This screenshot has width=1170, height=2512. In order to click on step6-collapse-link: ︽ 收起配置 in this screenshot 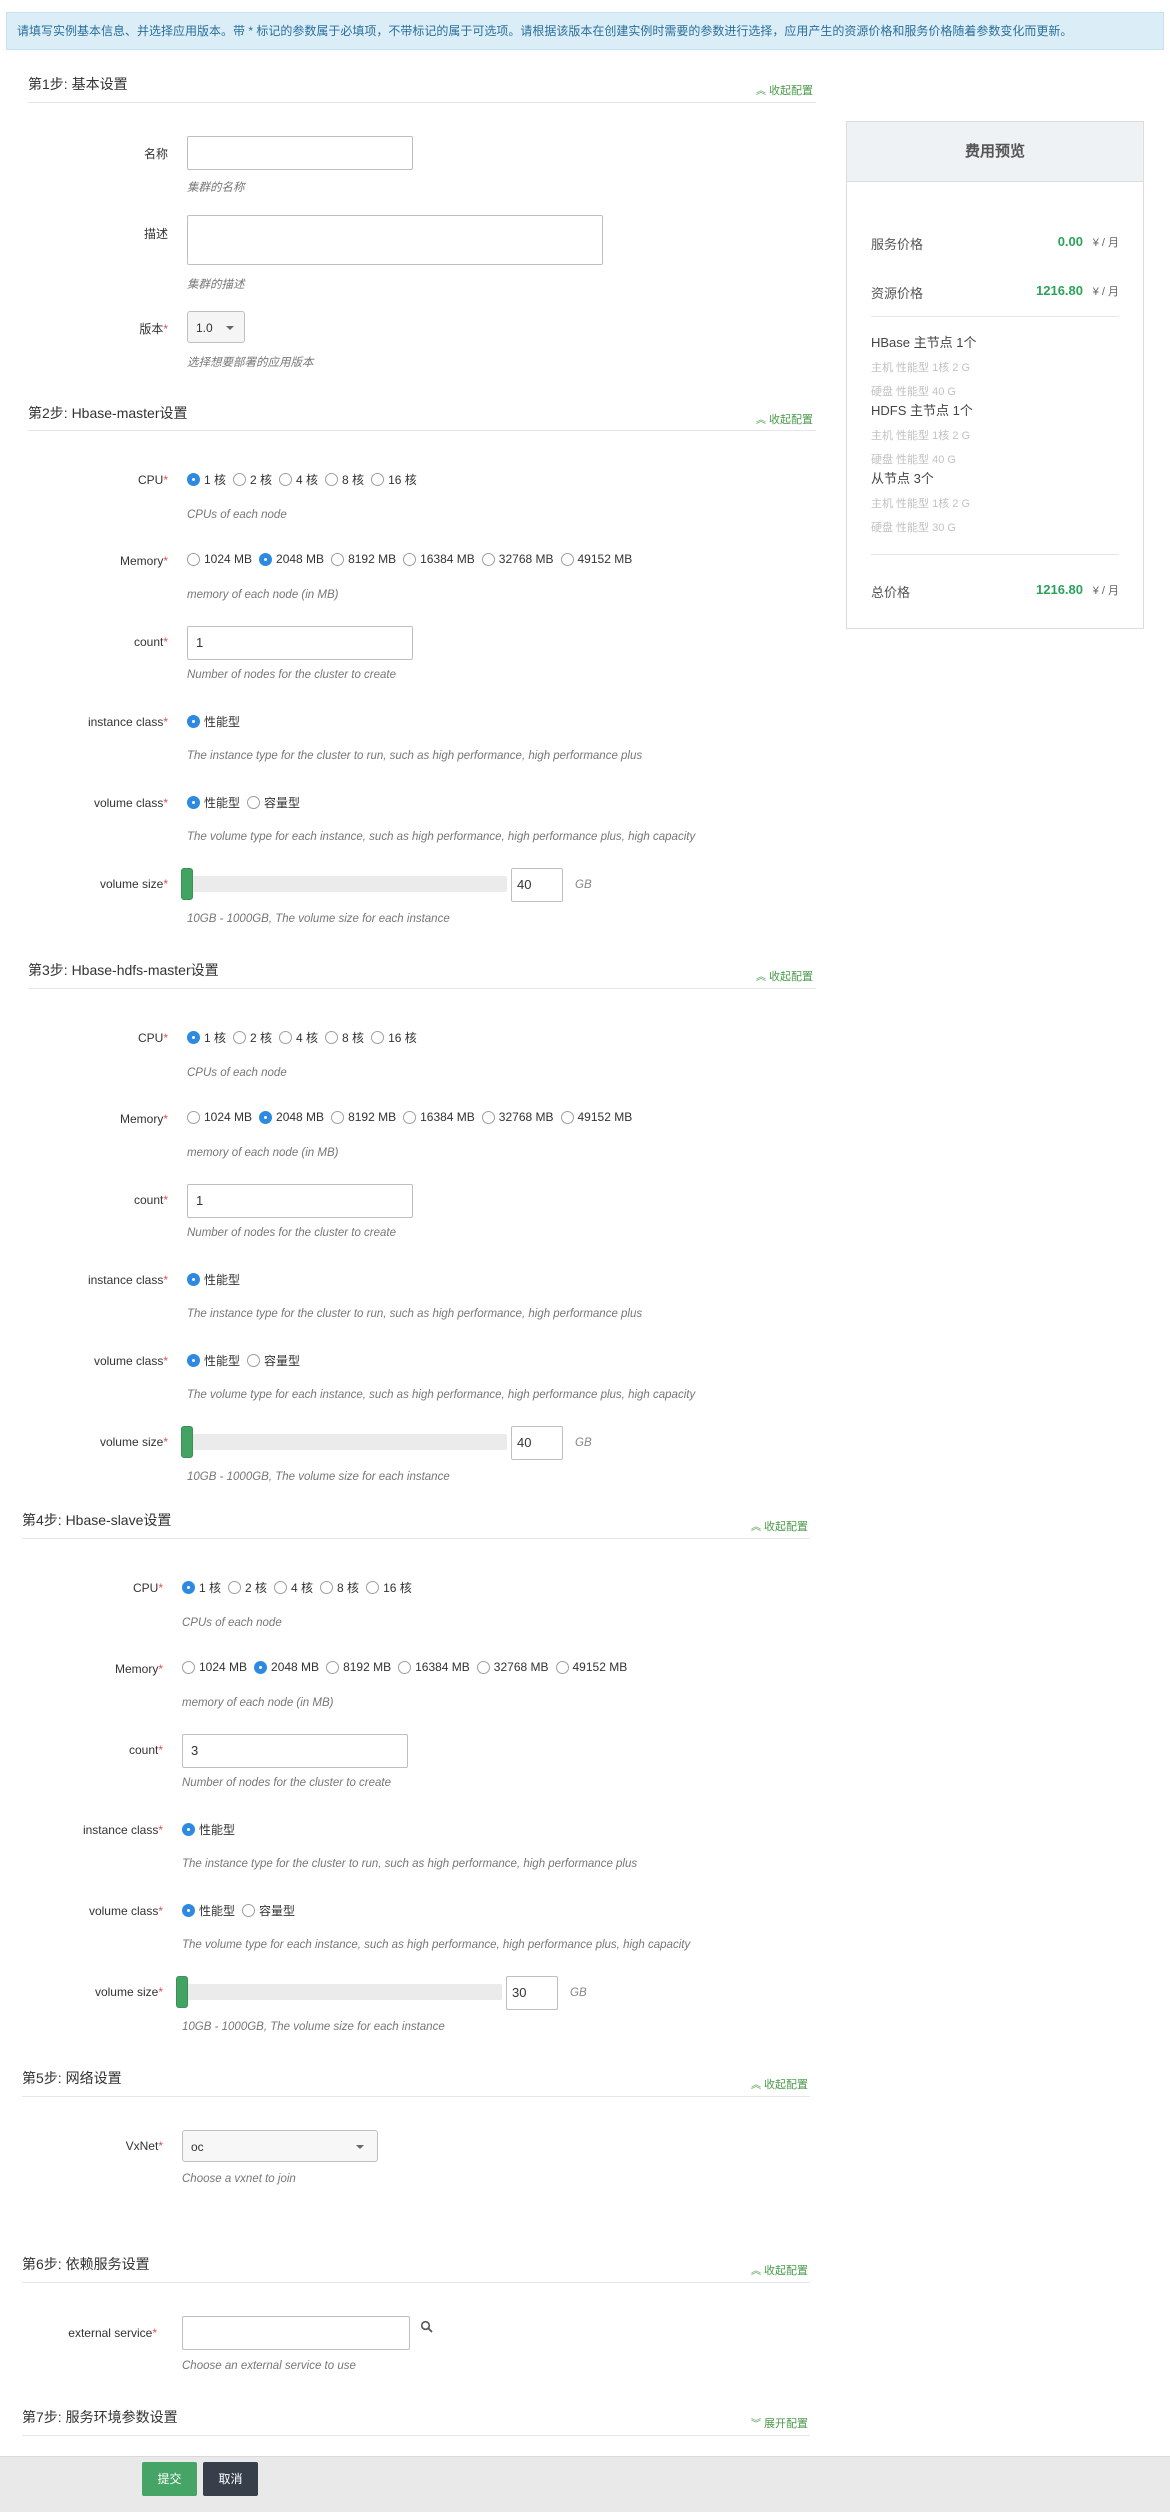, I will do `click(779, 2270)`.